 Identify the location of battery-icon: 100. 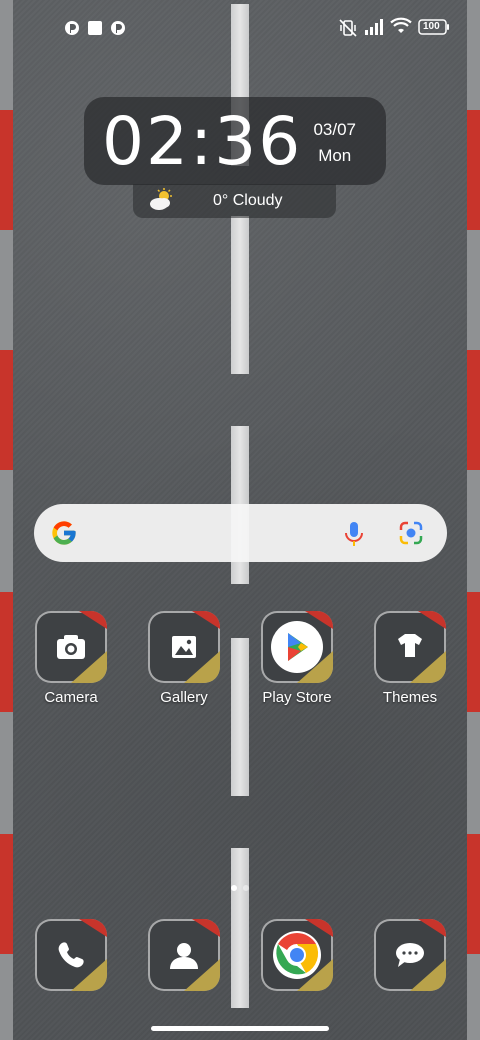
(434, 29).